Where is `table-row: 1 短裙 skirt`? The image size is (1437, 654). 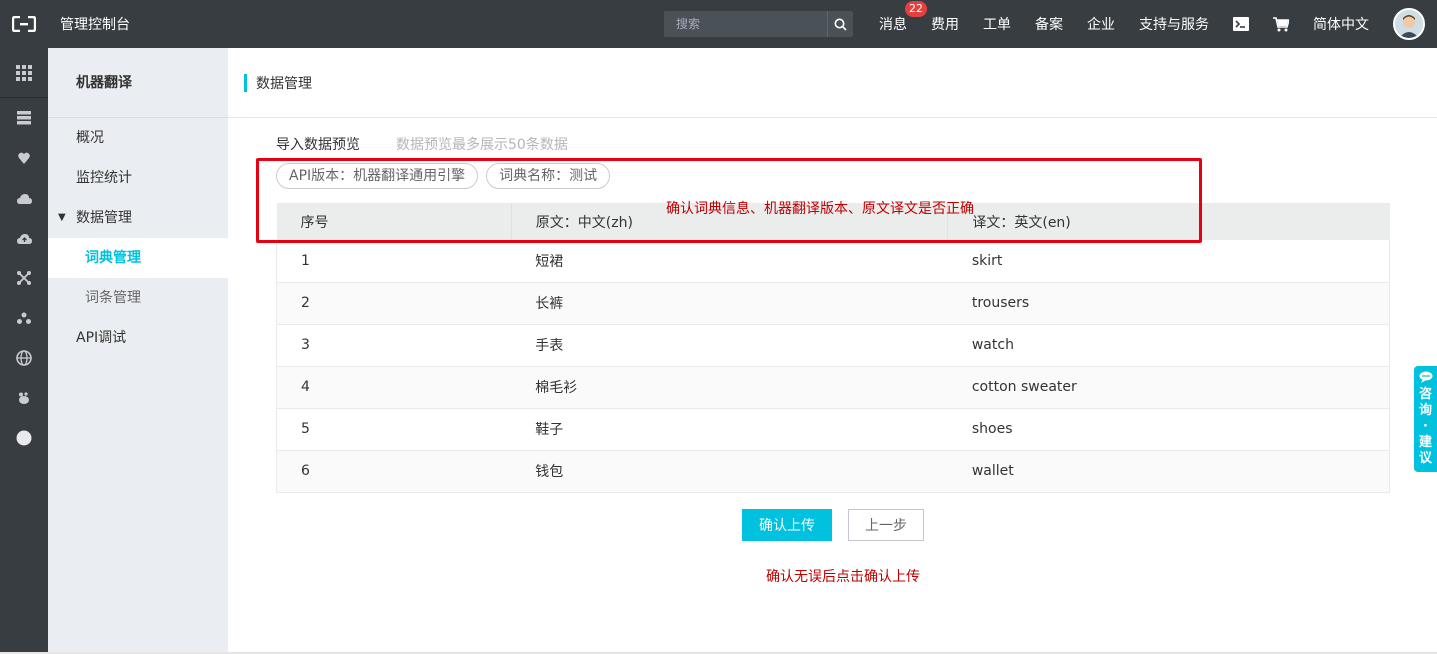 table-row: 1 短裙 skirt is located at coordinates (833, 261).